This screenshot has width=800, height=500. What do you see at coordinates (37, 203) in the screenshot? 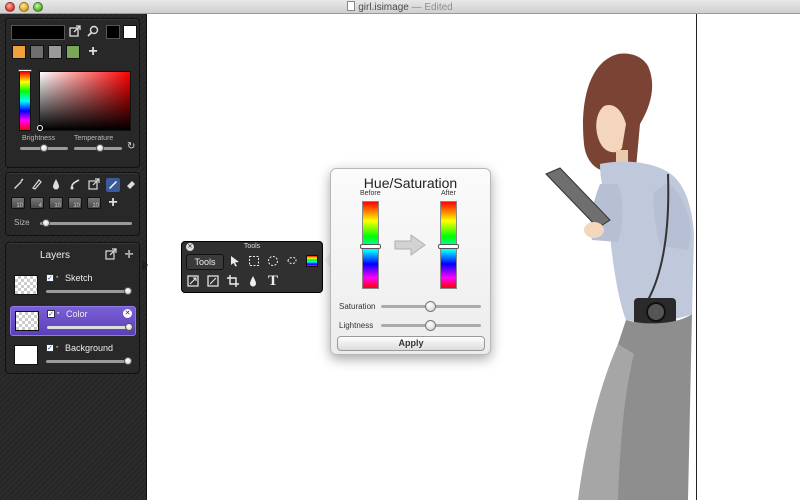
I see `brush-preset: 4` at bounding box center [37, 203].